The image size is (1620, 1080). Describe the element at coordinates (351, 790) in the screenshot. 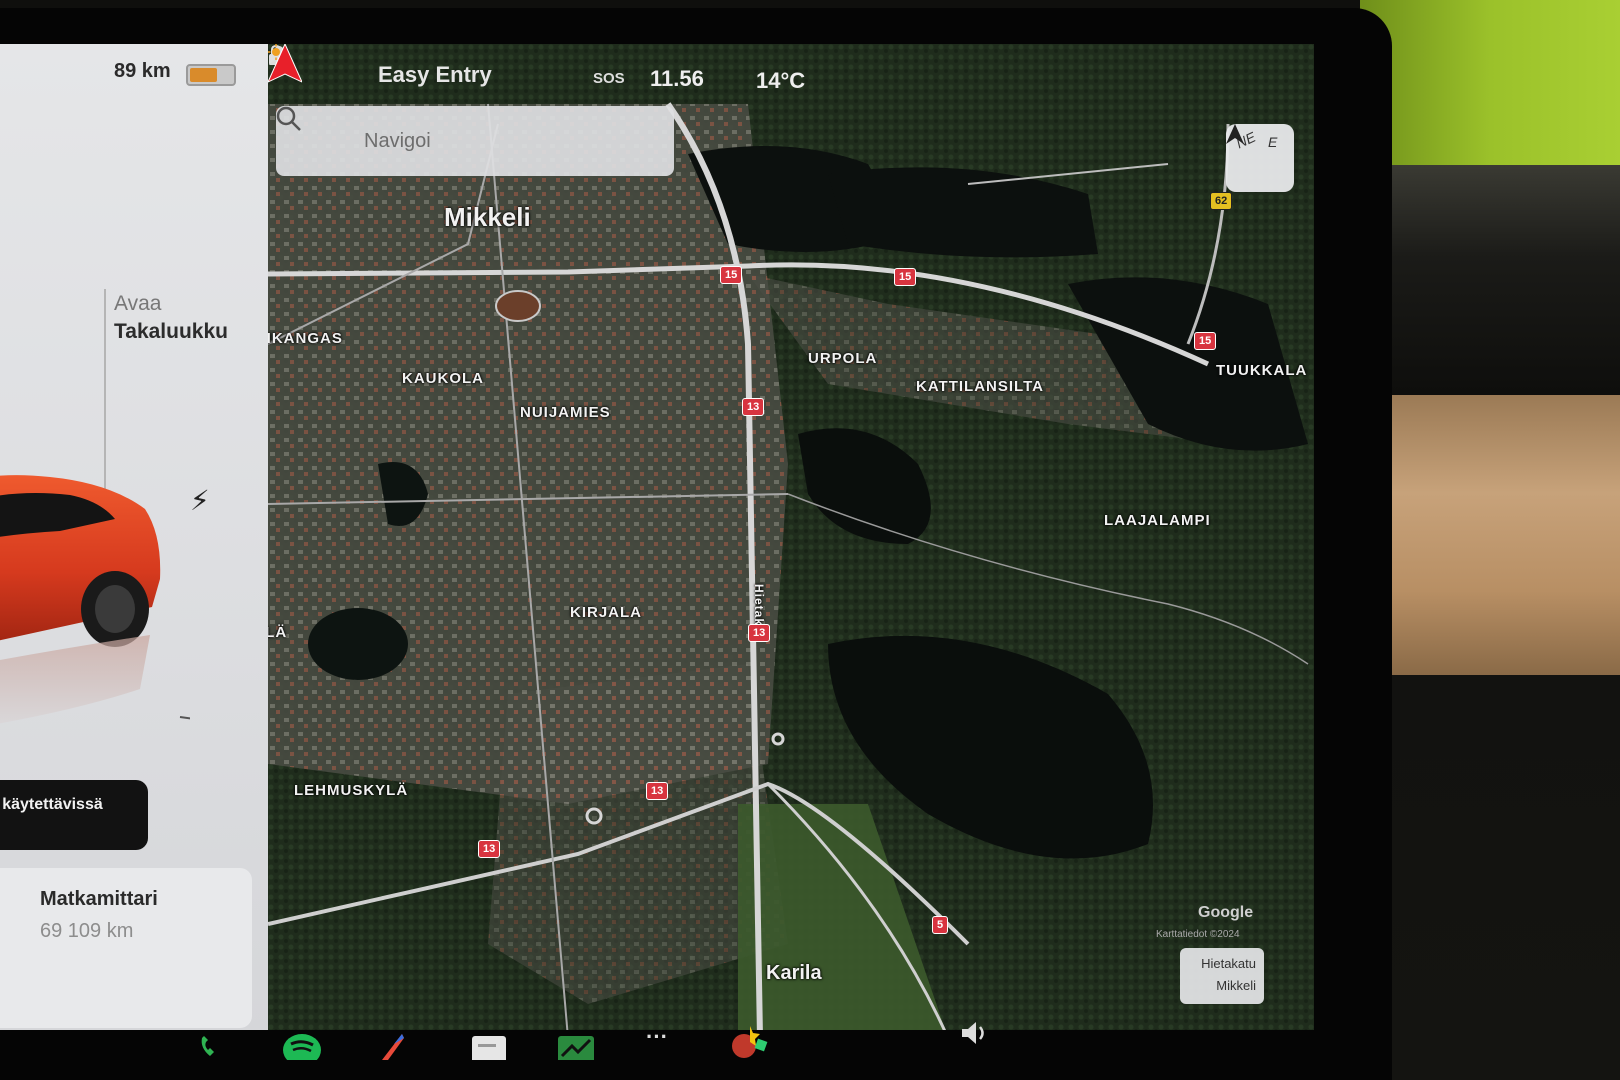

I see `map-label-district: LEHMUSKYLÄ` at that location.